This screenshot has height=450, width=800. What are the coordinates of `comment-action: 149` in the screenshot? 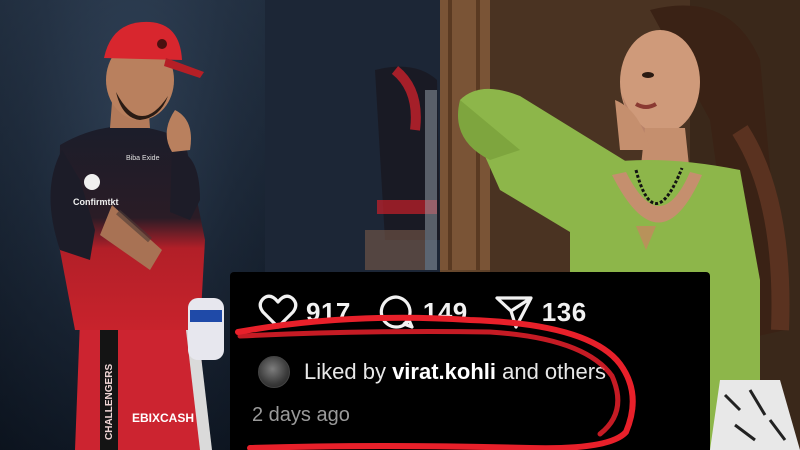 It's located at (422, 312).